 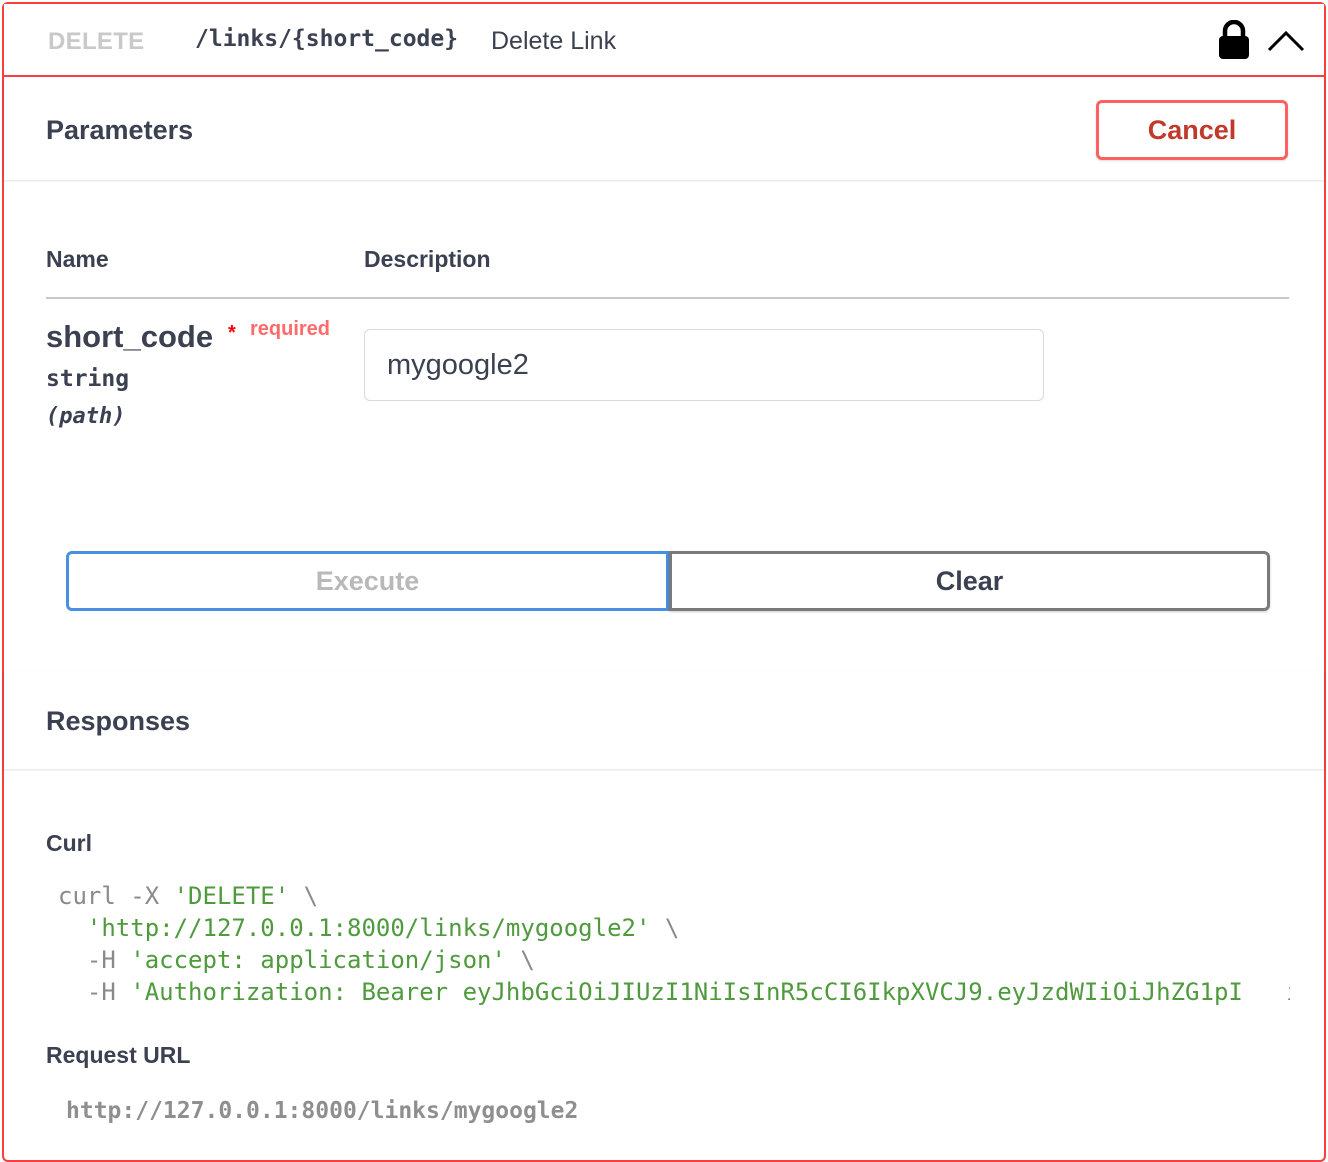 I want to click on request-url-value: http://127.0.0.1:8000/links/mygoogle2, so click(x=322, y=1111).